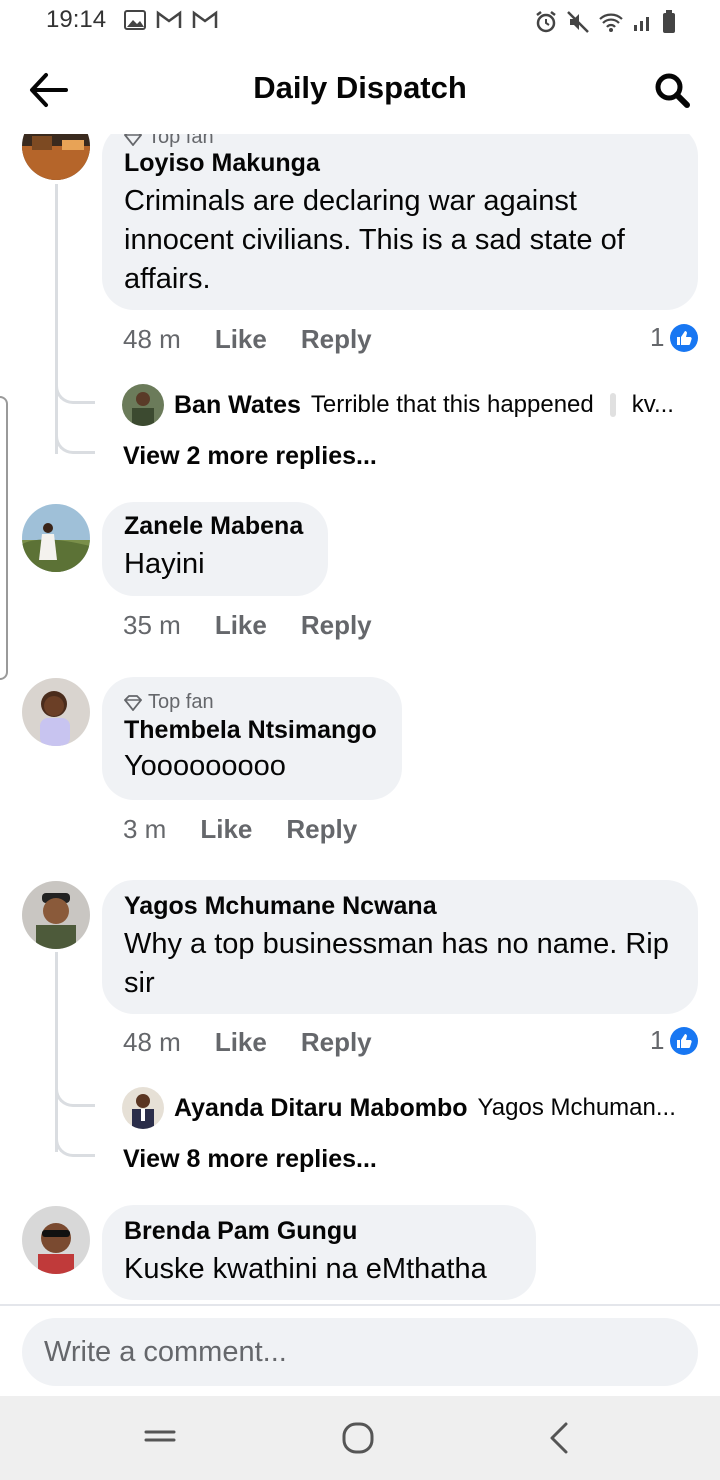  Describe the element at coordinates (76, 19) in the screenshot. I see `status-time: 19:14` at that location.